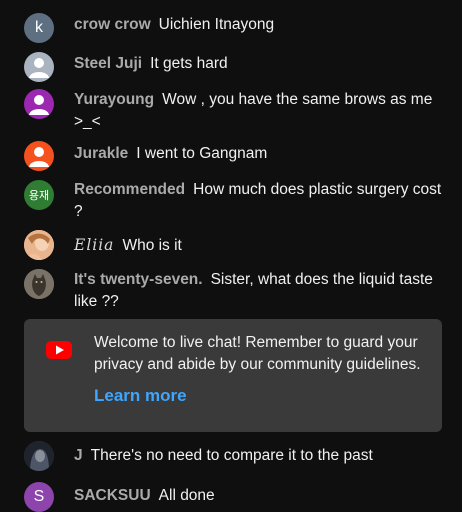 This screenshot has width=462, height=512. What do you see at coordinates (189, 63) in the screenshot?
I see `message-text: It gets hard` at bounding box center [189, 63].